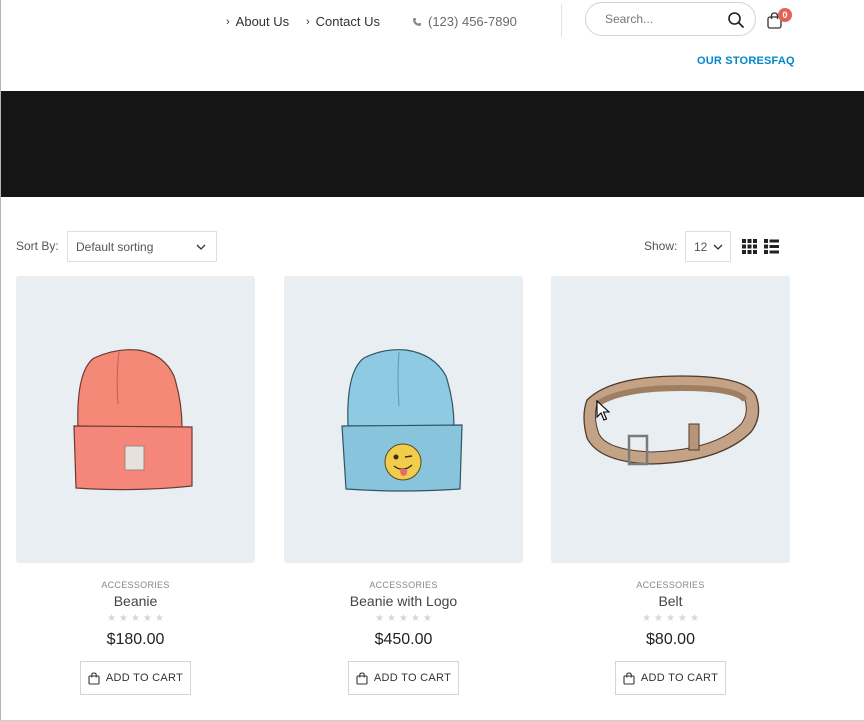  I want to click on phone-number: (123) 456-7890, so click(464, 21).